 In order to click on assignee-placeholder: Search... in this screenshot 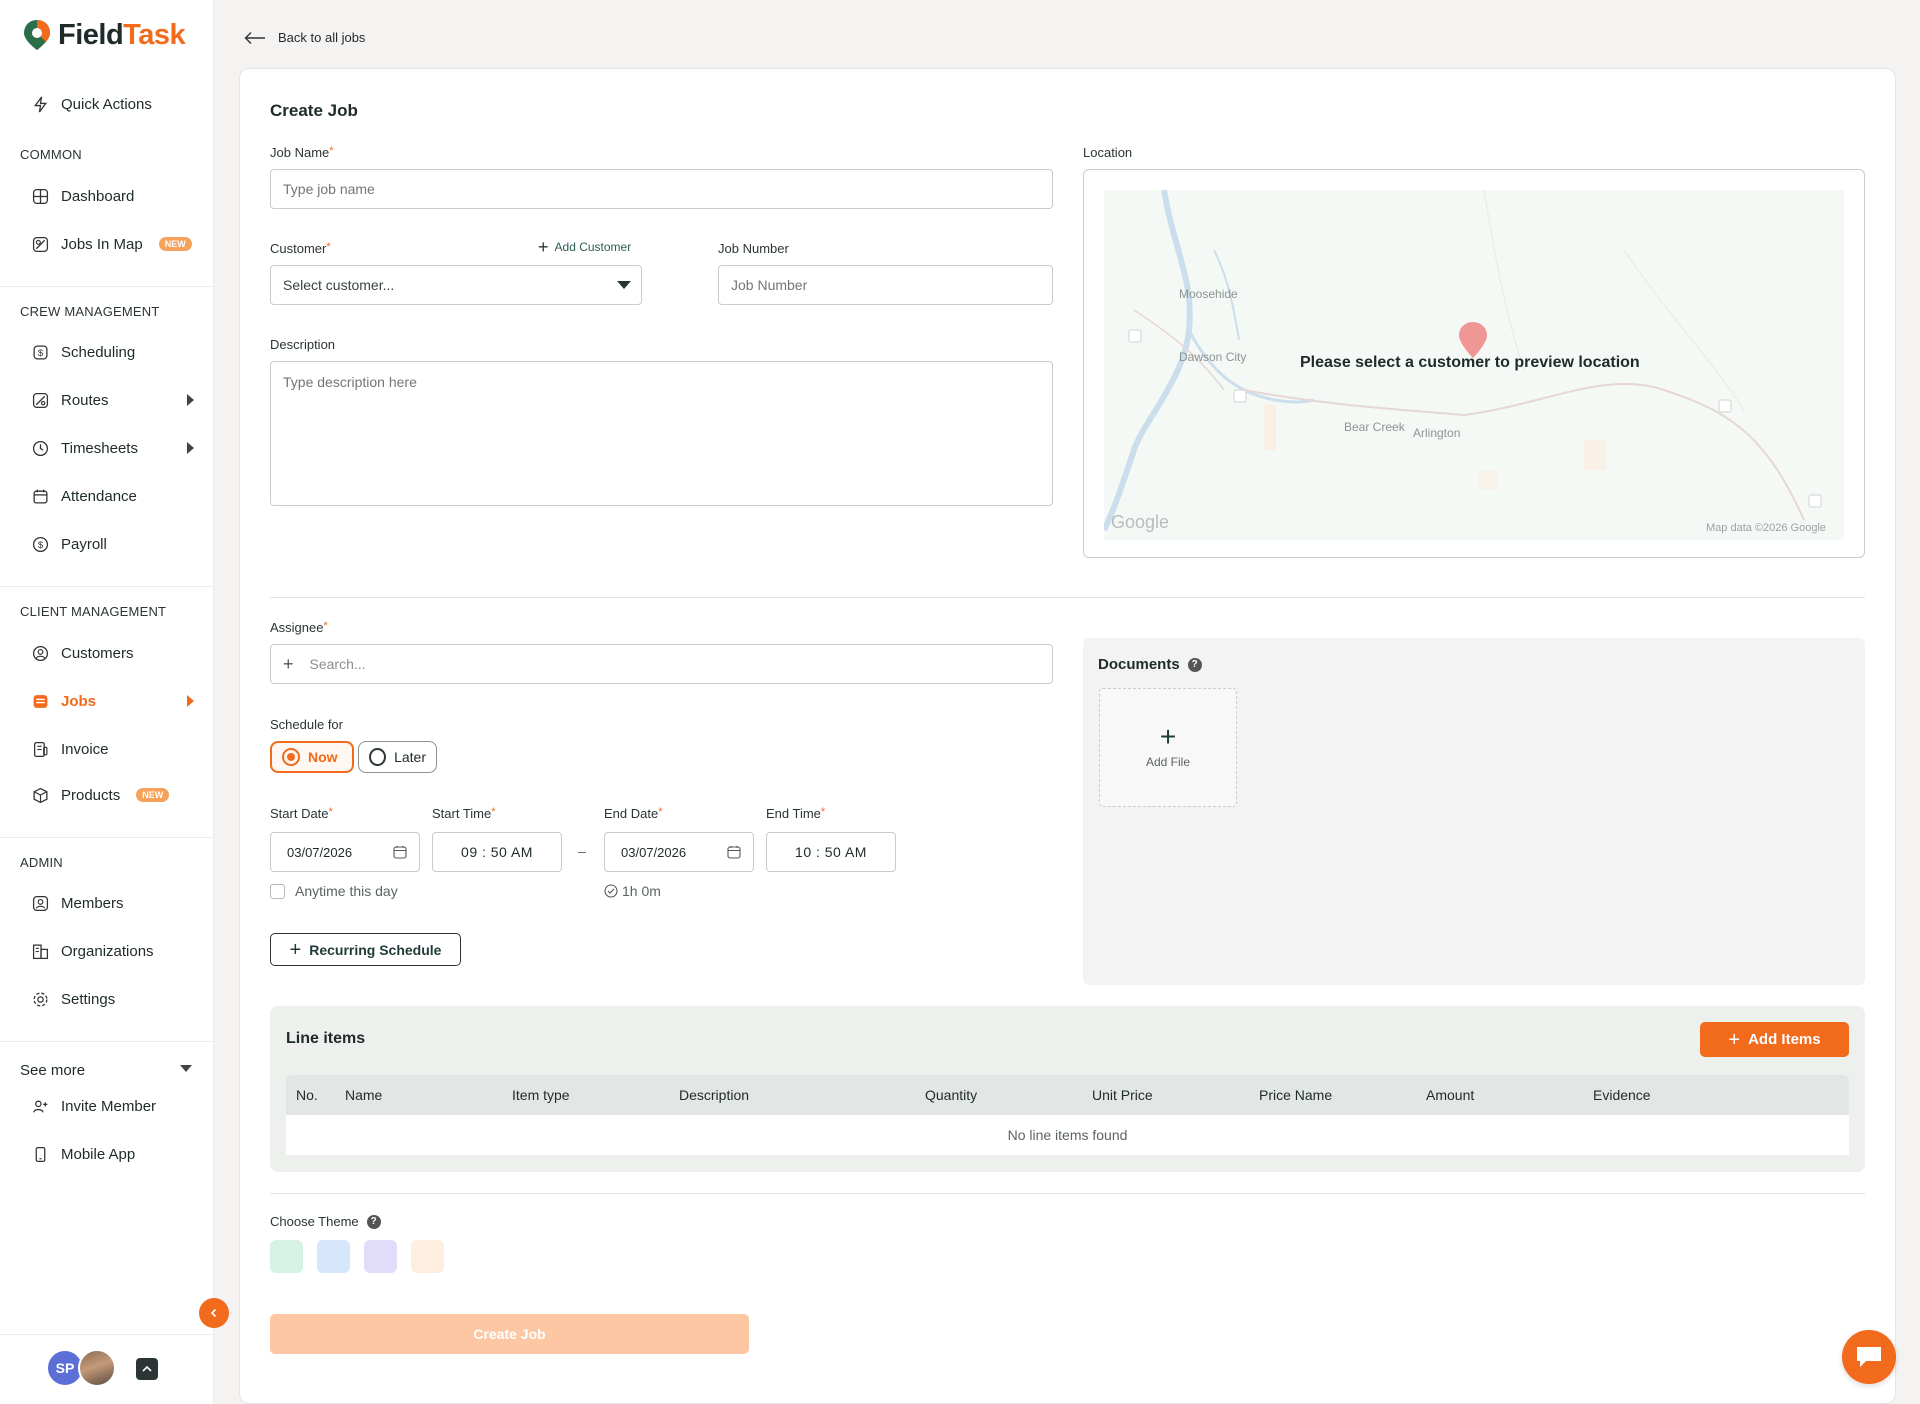, I will do `click(337, 664)`.